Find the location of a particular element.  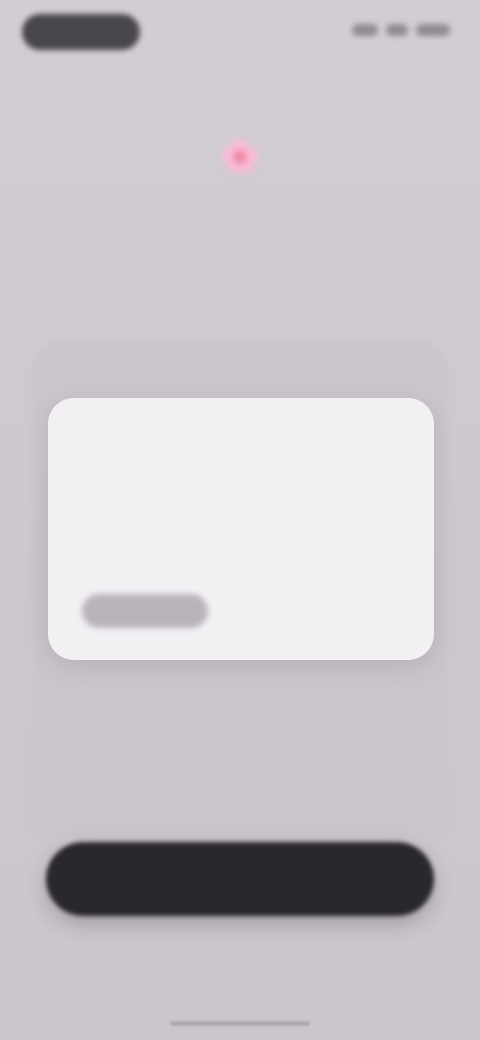

battery-icon is located at coordinates (433, 30).